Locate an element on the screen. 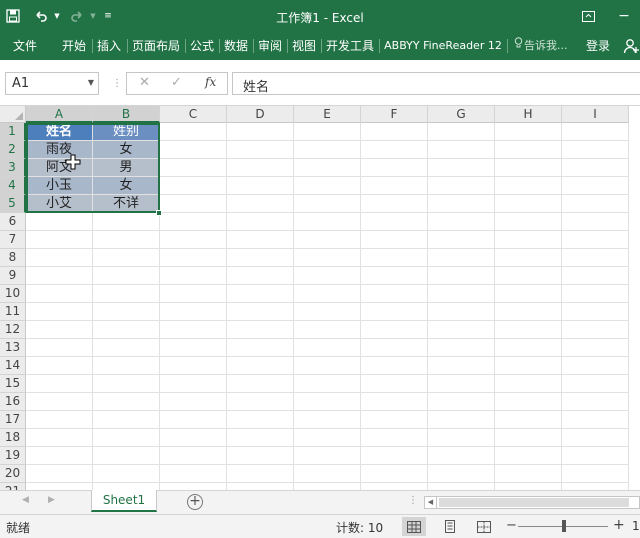 This screenshot has width=640, height=538. row-header-8: 8 is located at coordinates (13, 258).